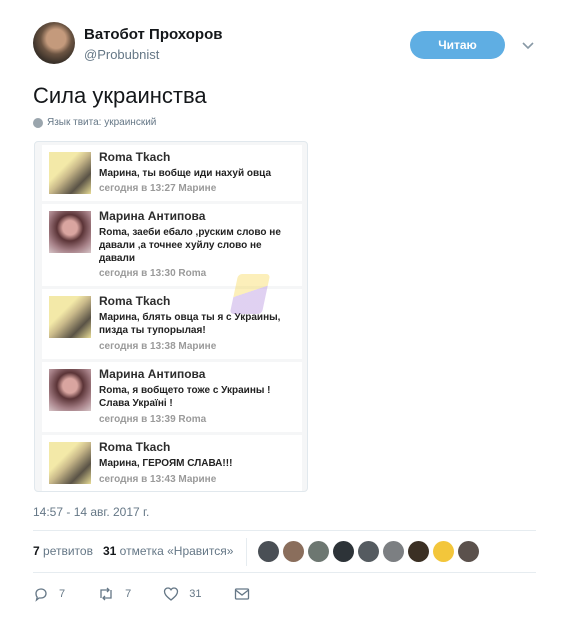  I want to click on chat-time: сегодня в 13:39 Roma, so click(153, 419).